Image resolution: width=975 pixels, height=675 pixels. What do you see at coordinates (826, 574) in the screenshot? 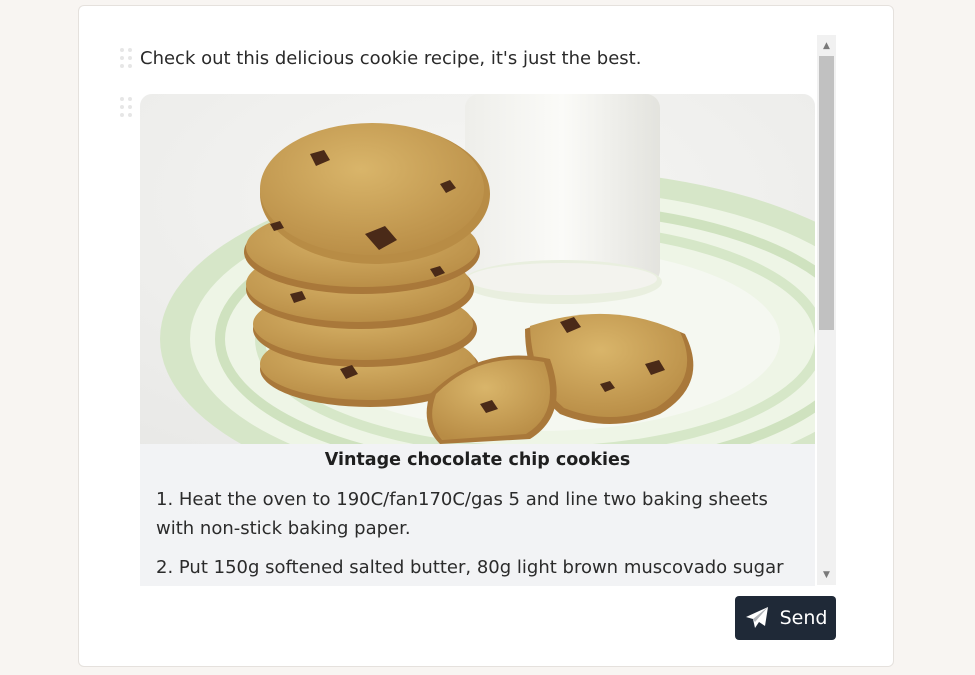
I see `scroll-down-arrow-icon: ▼` at bounding box center [826, 574].